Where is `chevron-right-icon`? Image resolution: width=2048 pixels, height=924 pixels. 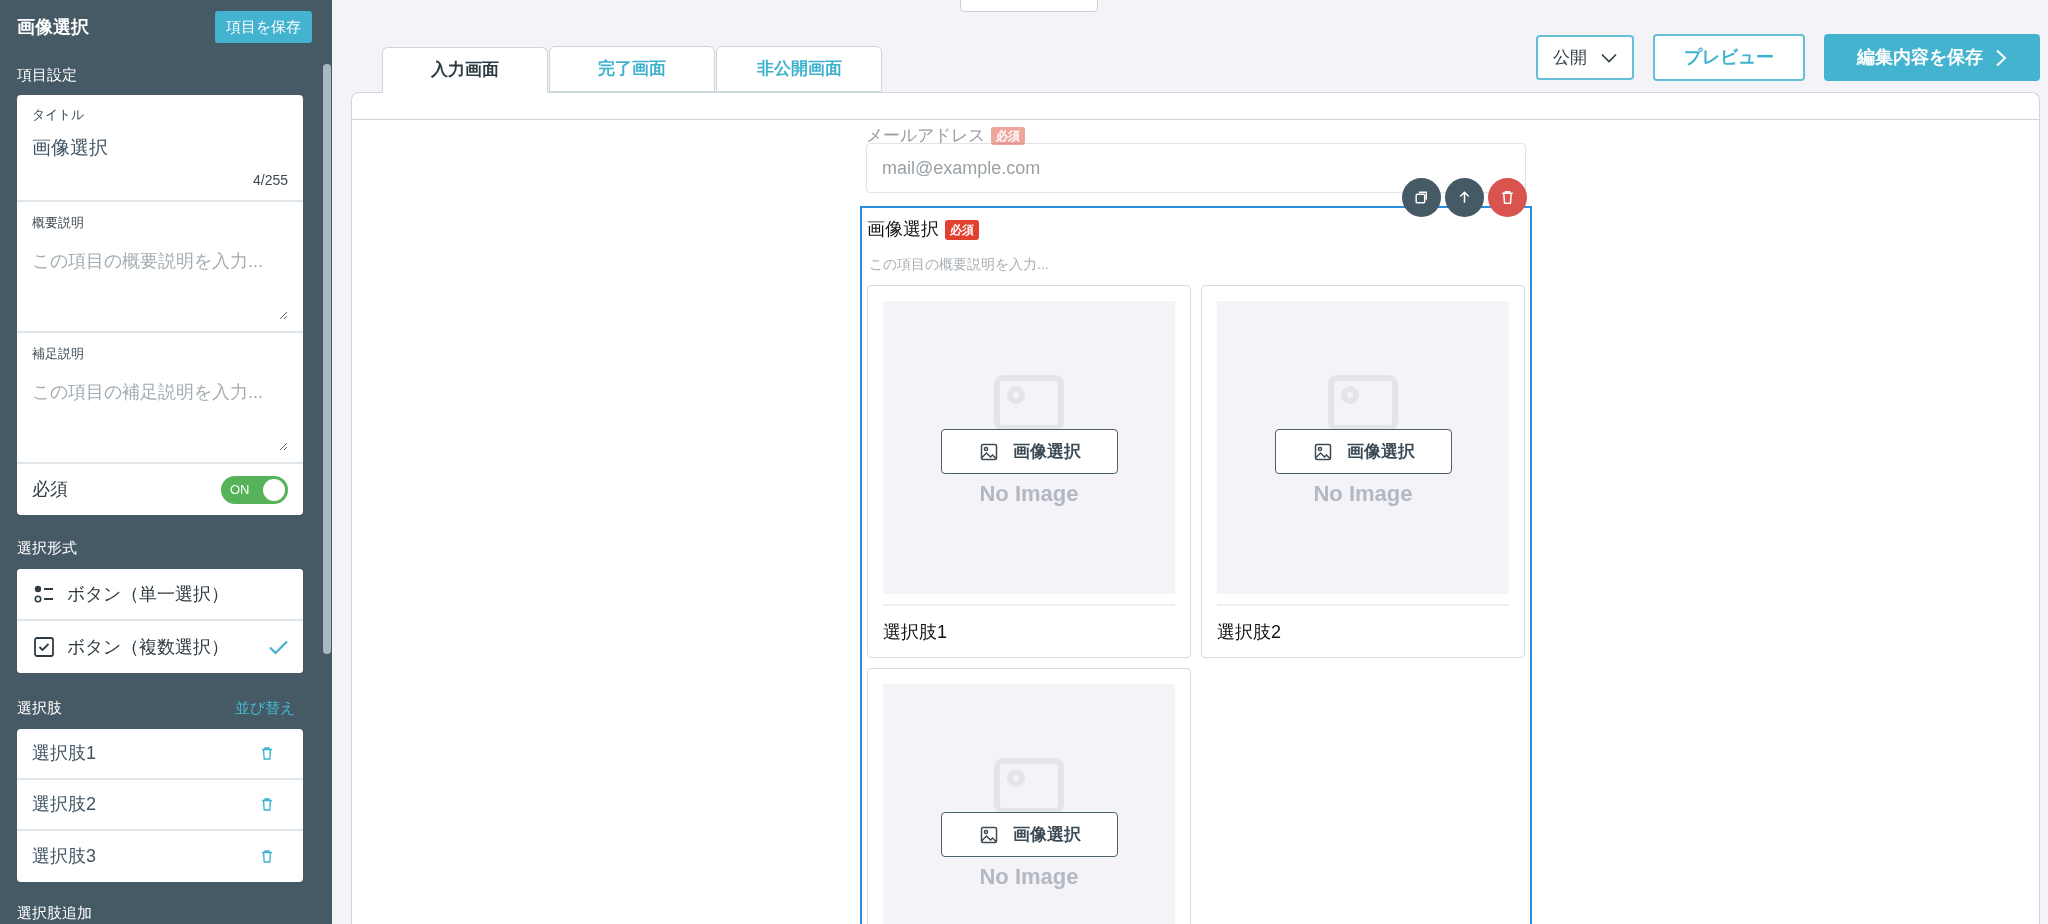
chevron-right-icon is located at coordinates (2001, 57).